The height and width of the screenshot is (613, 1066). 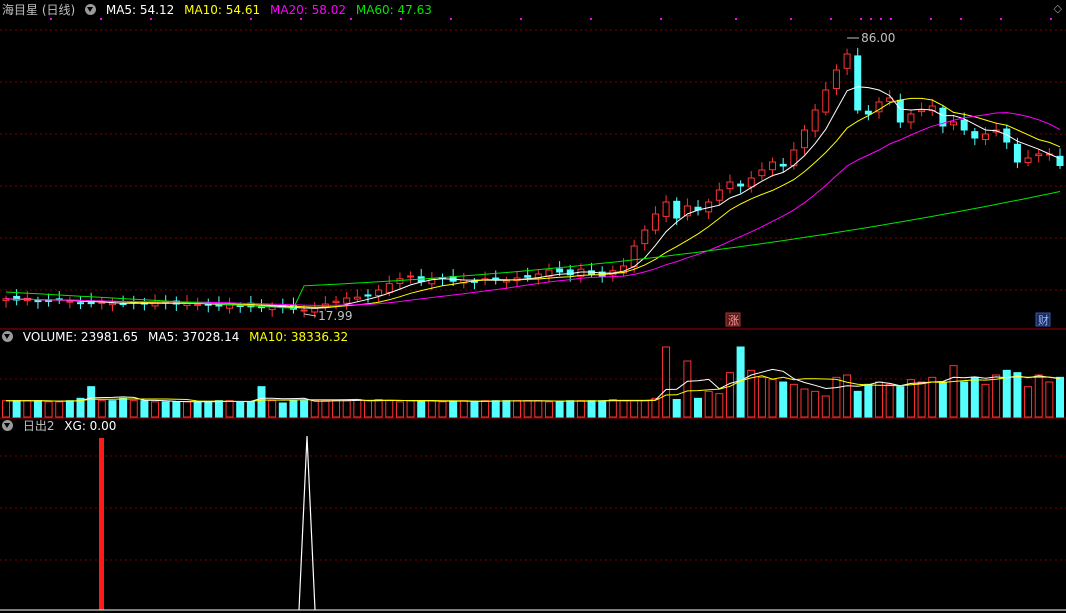 I want to click on signal-panel-header: 日出2 XG: 0.00, so click(x=62, y=426).